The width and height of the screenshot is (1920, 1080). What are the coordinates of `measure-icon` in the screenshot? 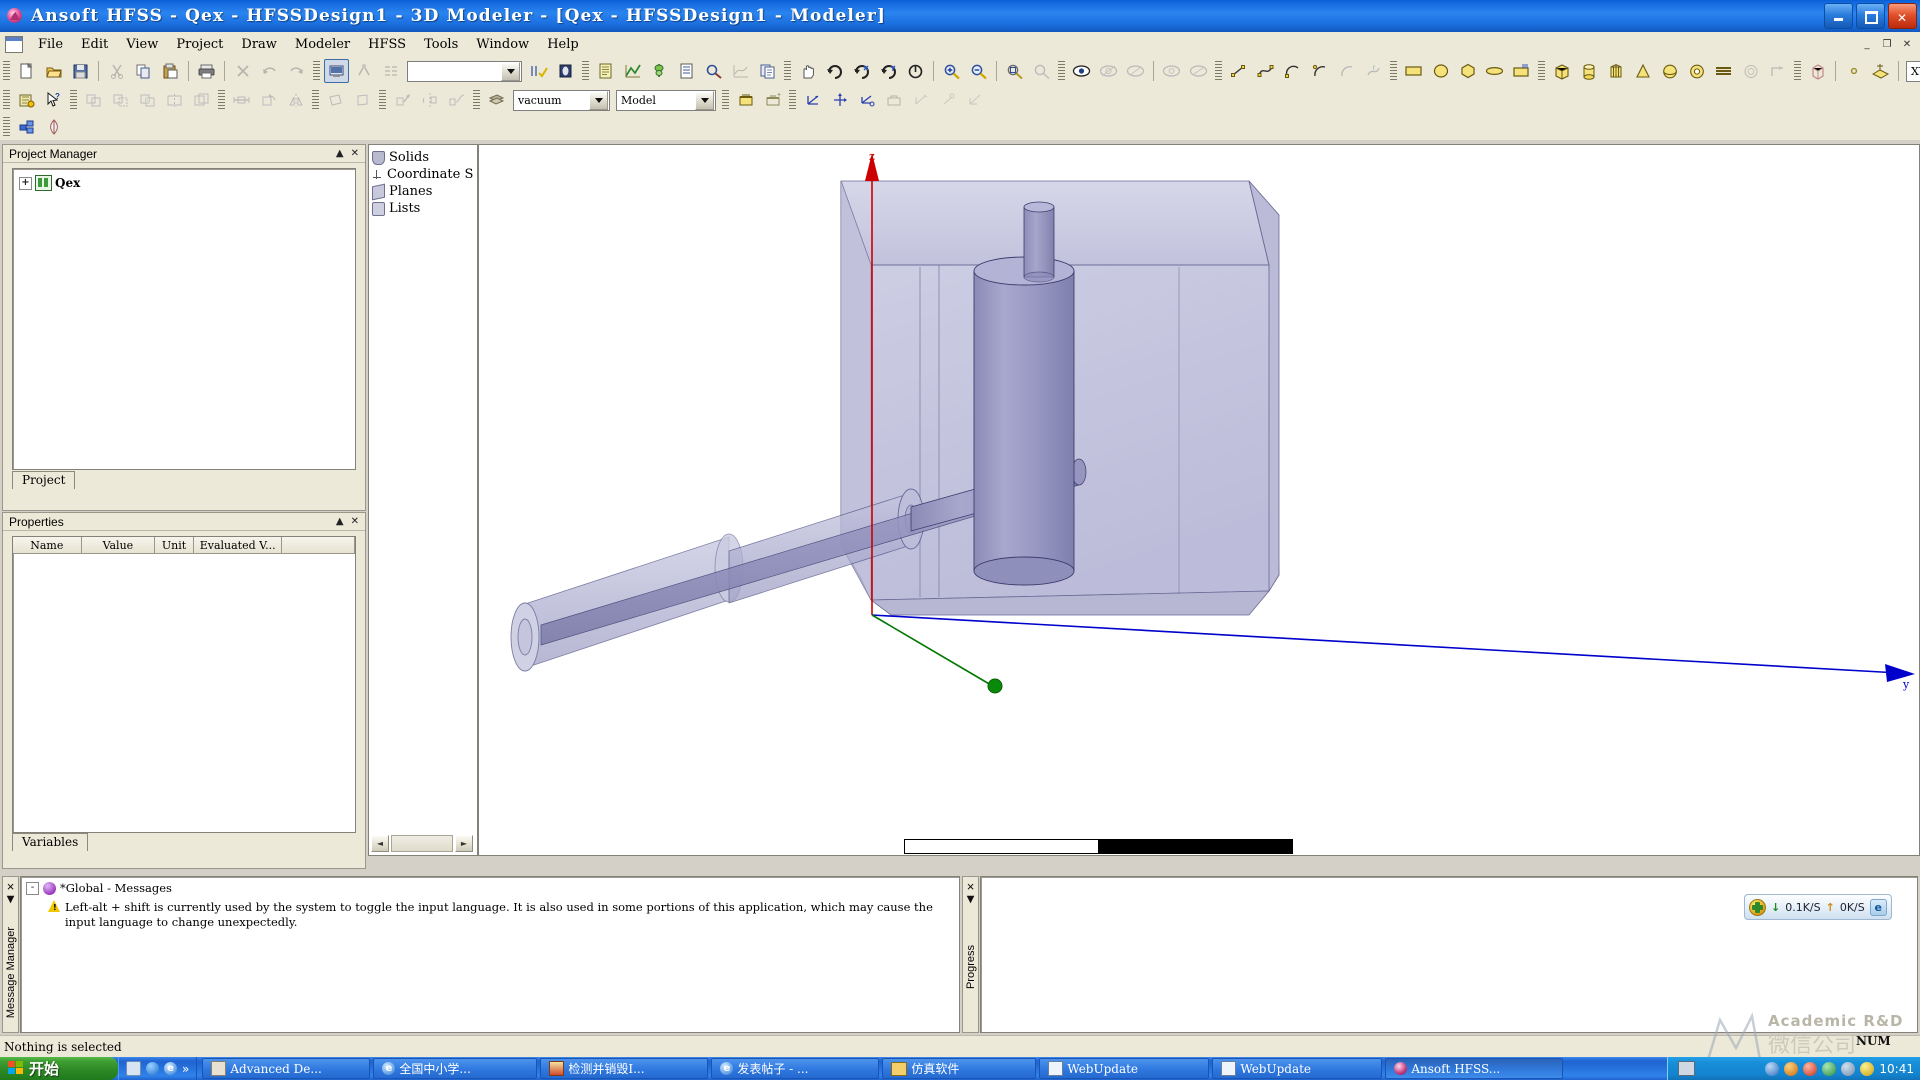 It's located at (26, 100).